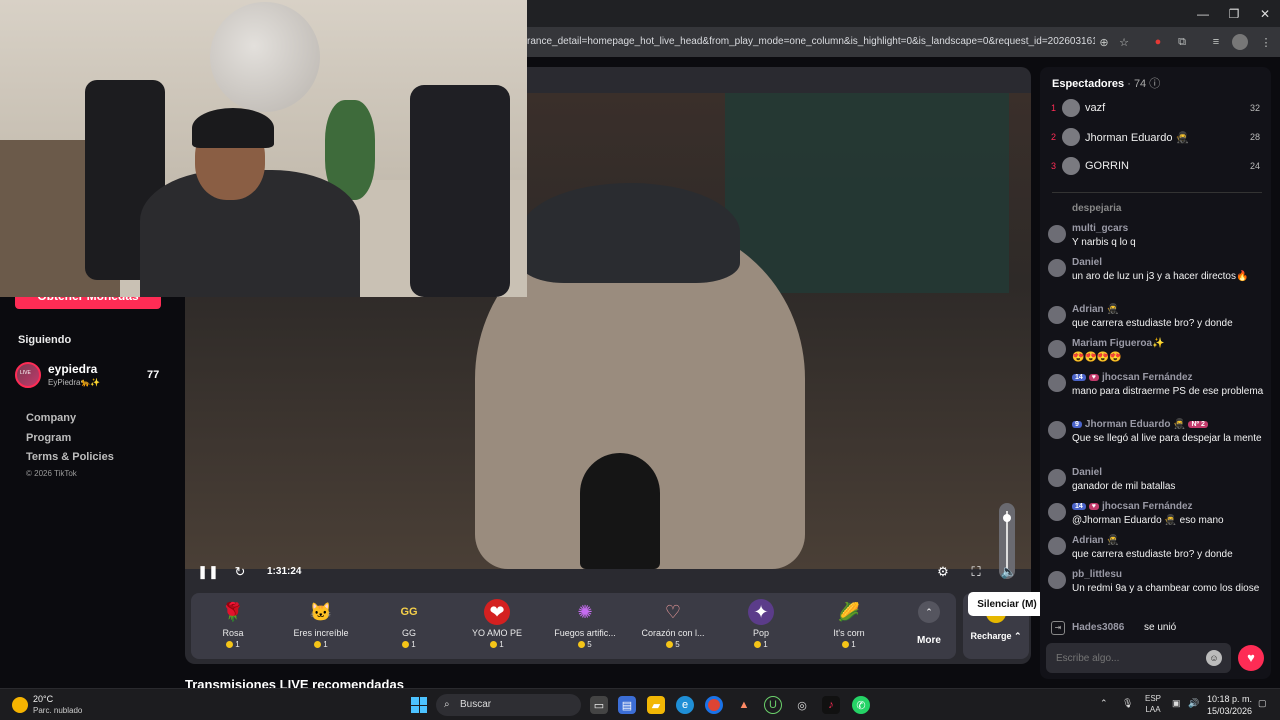  What do you see at coordinates (1228, 705) in the screenshot?
I see `system-clock: 10:18 p. m. 15/03/2026` at bounding box center [1228, 705].